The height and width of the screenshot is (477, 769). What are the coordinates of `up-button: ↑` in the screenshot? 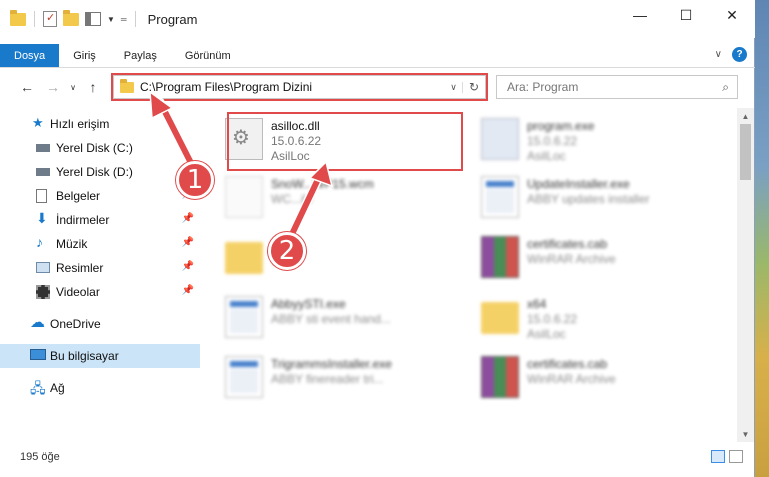 It's located at (93, 87).